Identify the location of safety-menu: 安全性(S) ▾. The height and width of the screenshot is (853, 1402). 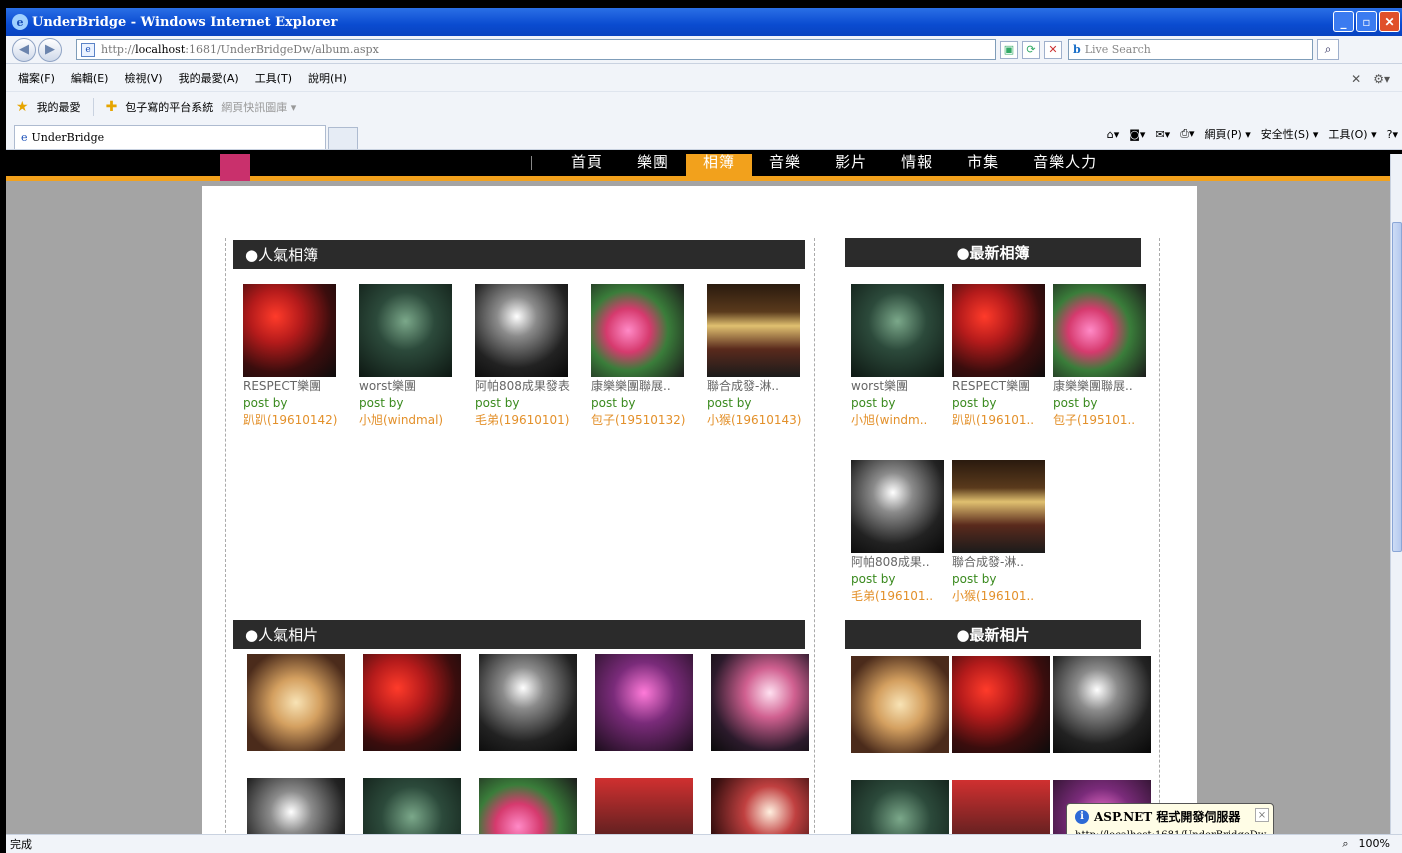
(1290, 134).